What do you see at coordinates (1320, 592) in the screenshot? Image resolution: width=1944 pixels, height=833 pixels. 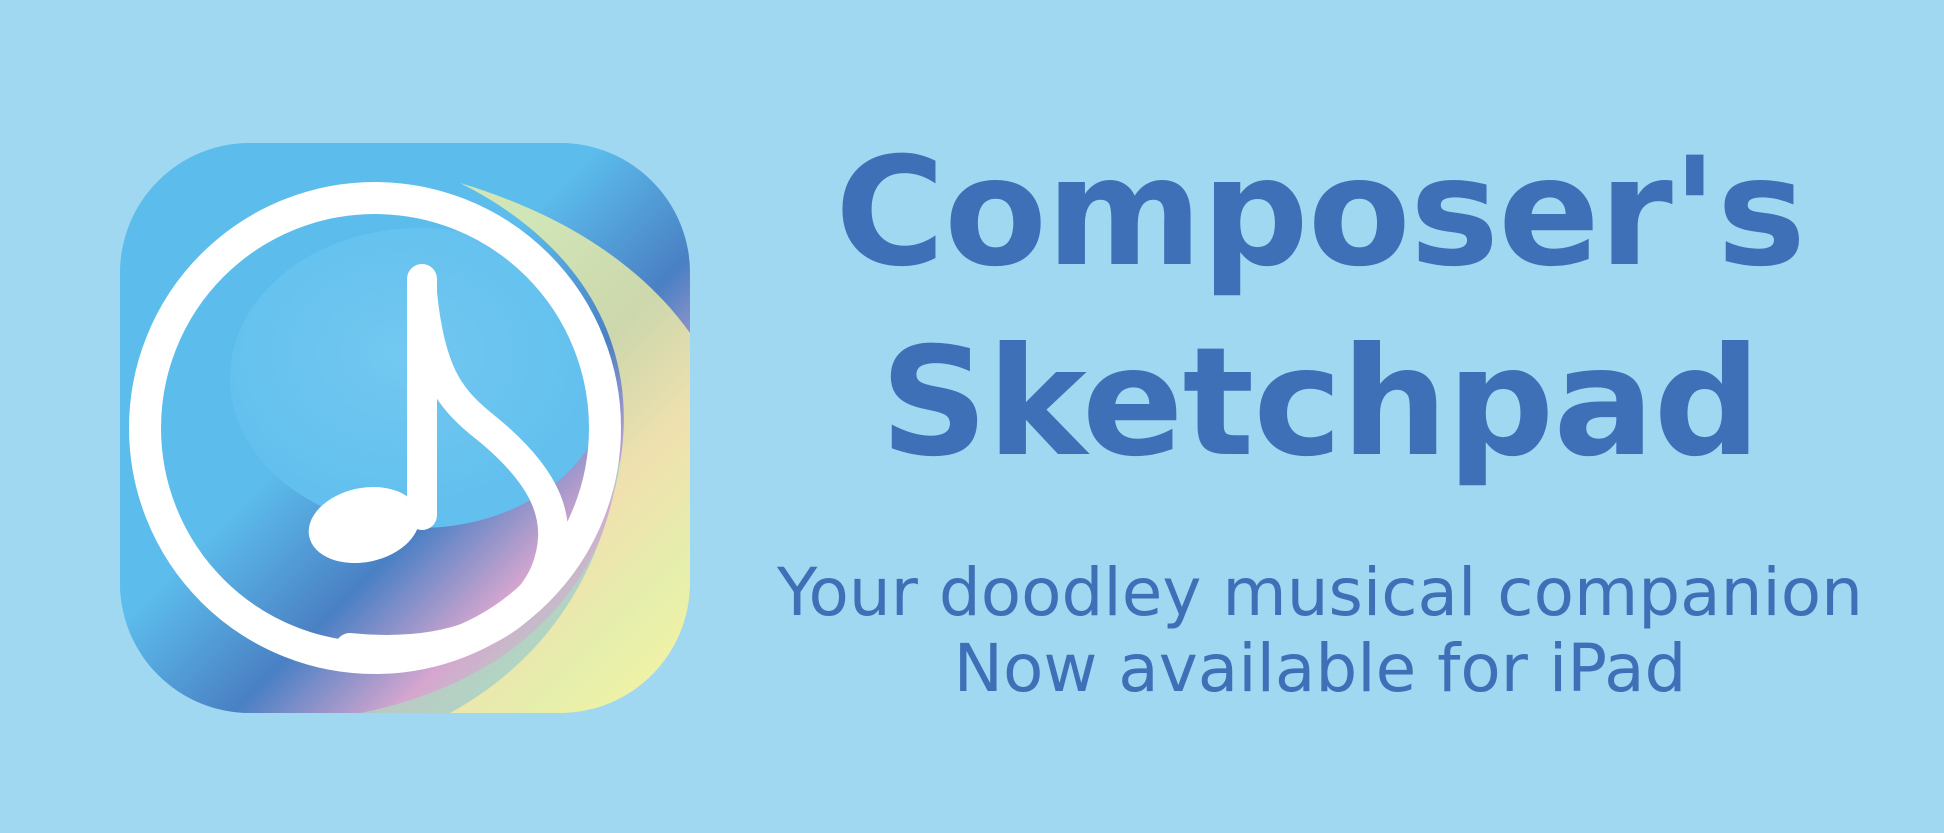 I see `tagline: Your doodley musical companion` at bounding box center [1320, 592].